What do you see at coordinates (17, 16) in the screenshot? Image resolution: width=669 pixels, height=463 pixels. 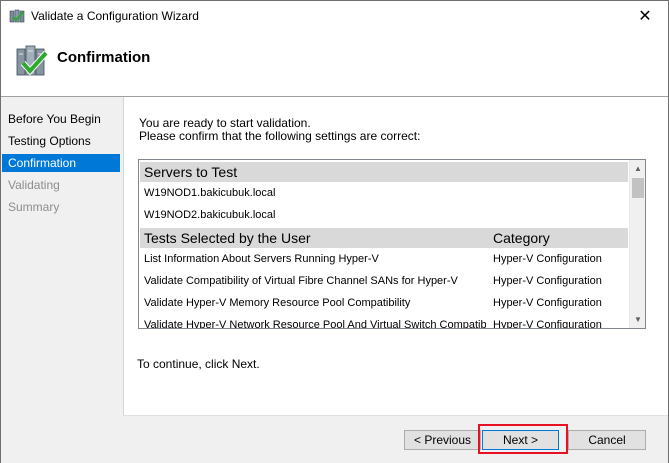 I see `cluster-icon` at bounding box center [17, 16].